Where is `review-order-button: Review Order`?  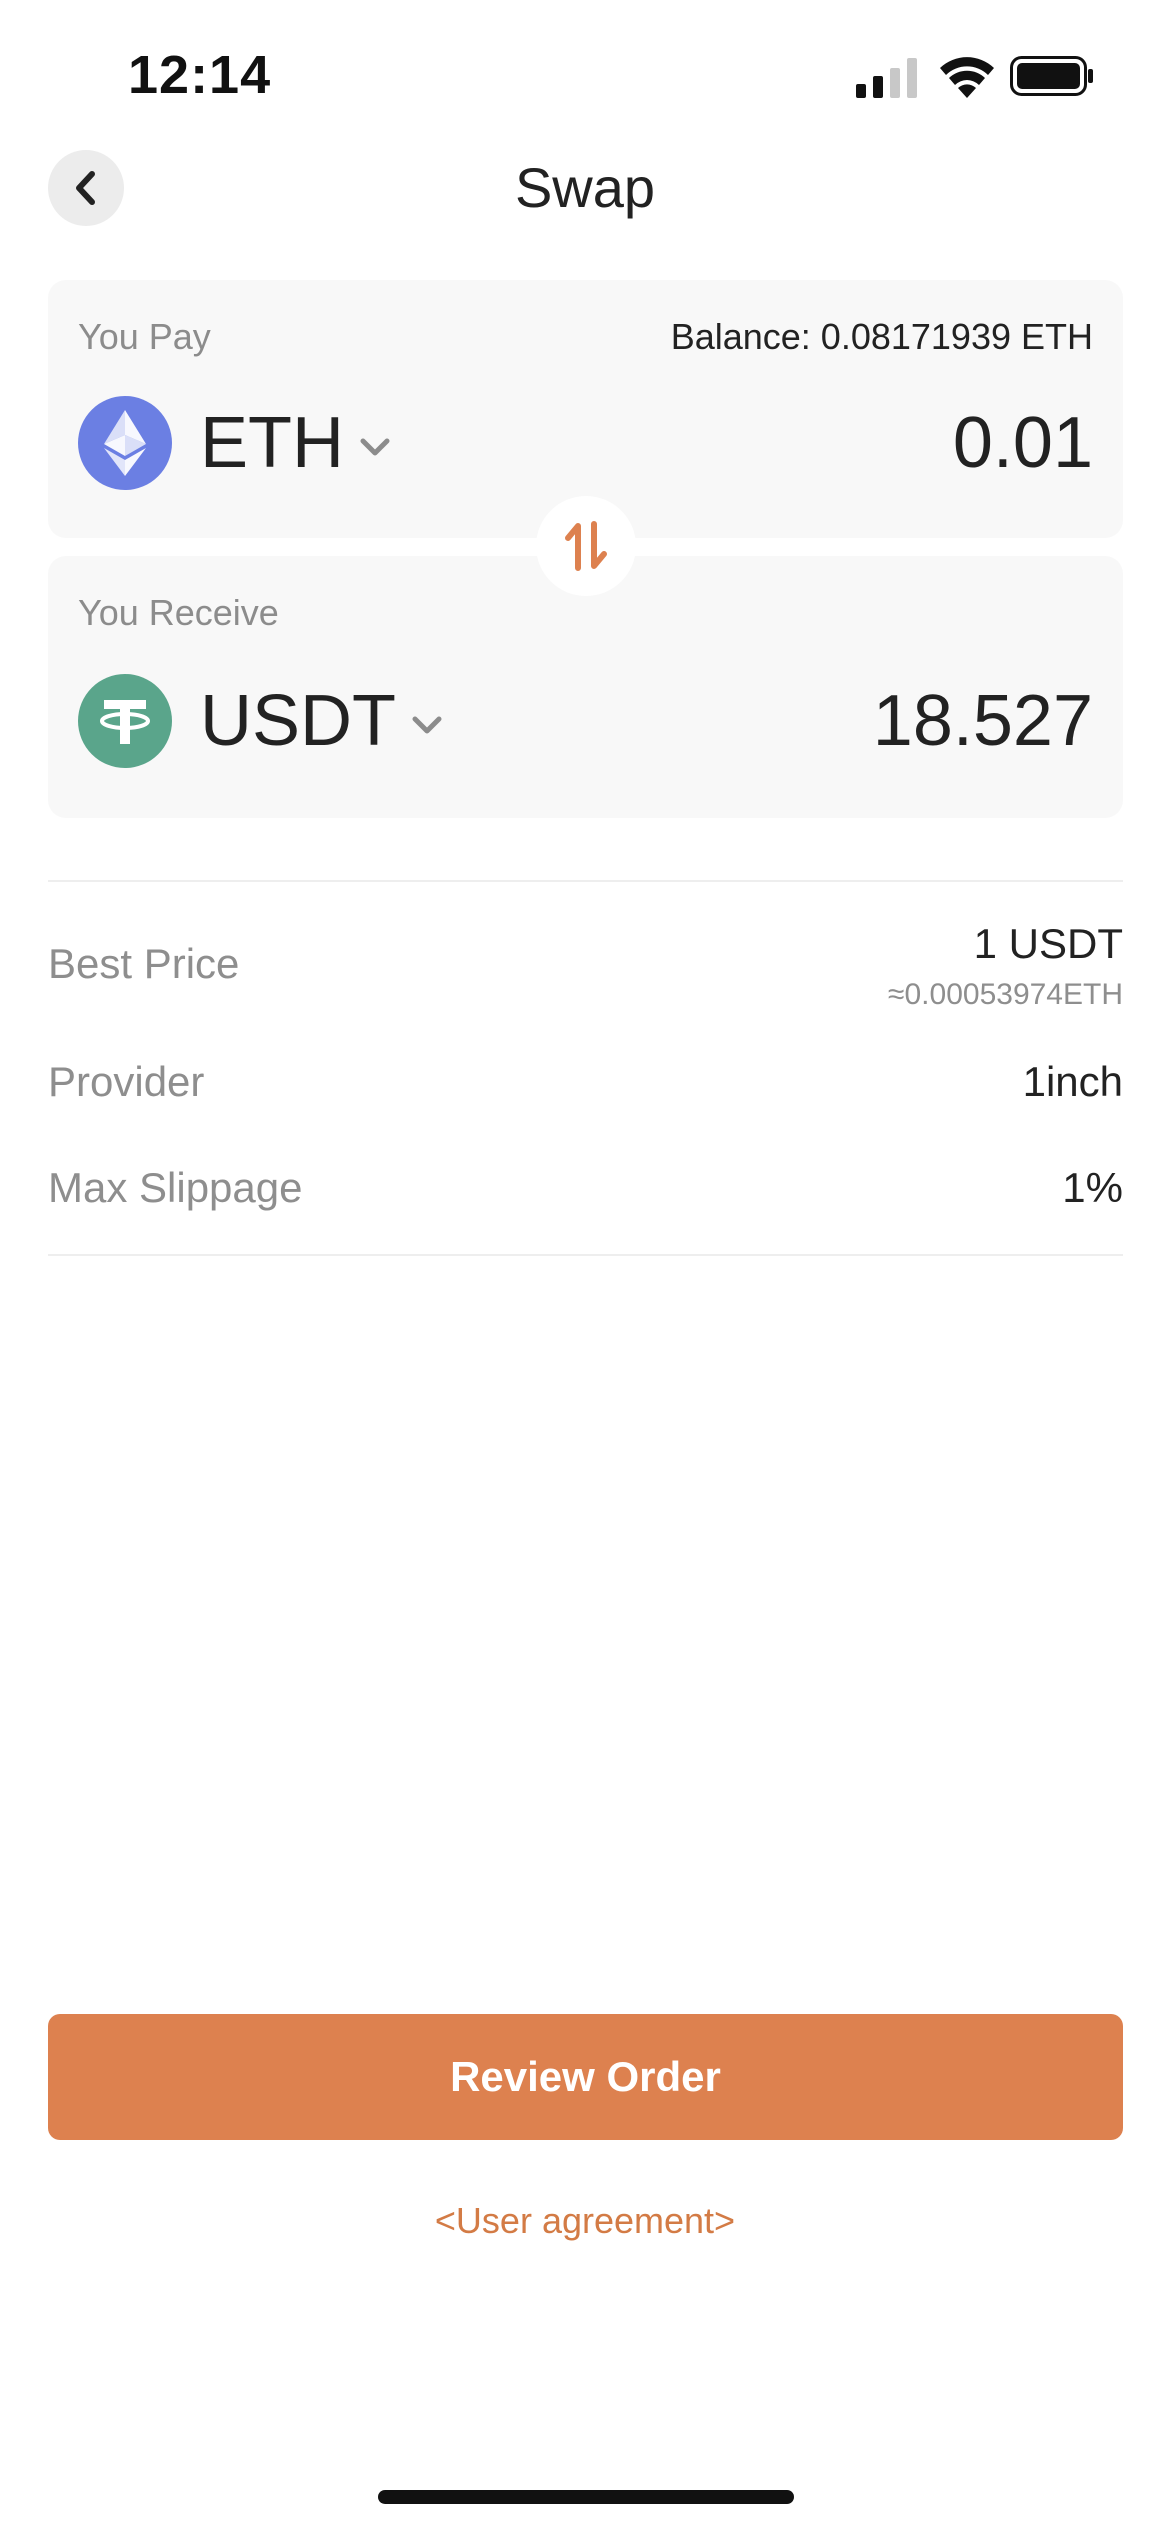
review-order-button: Review Order is located at coordinates (585, 2077).